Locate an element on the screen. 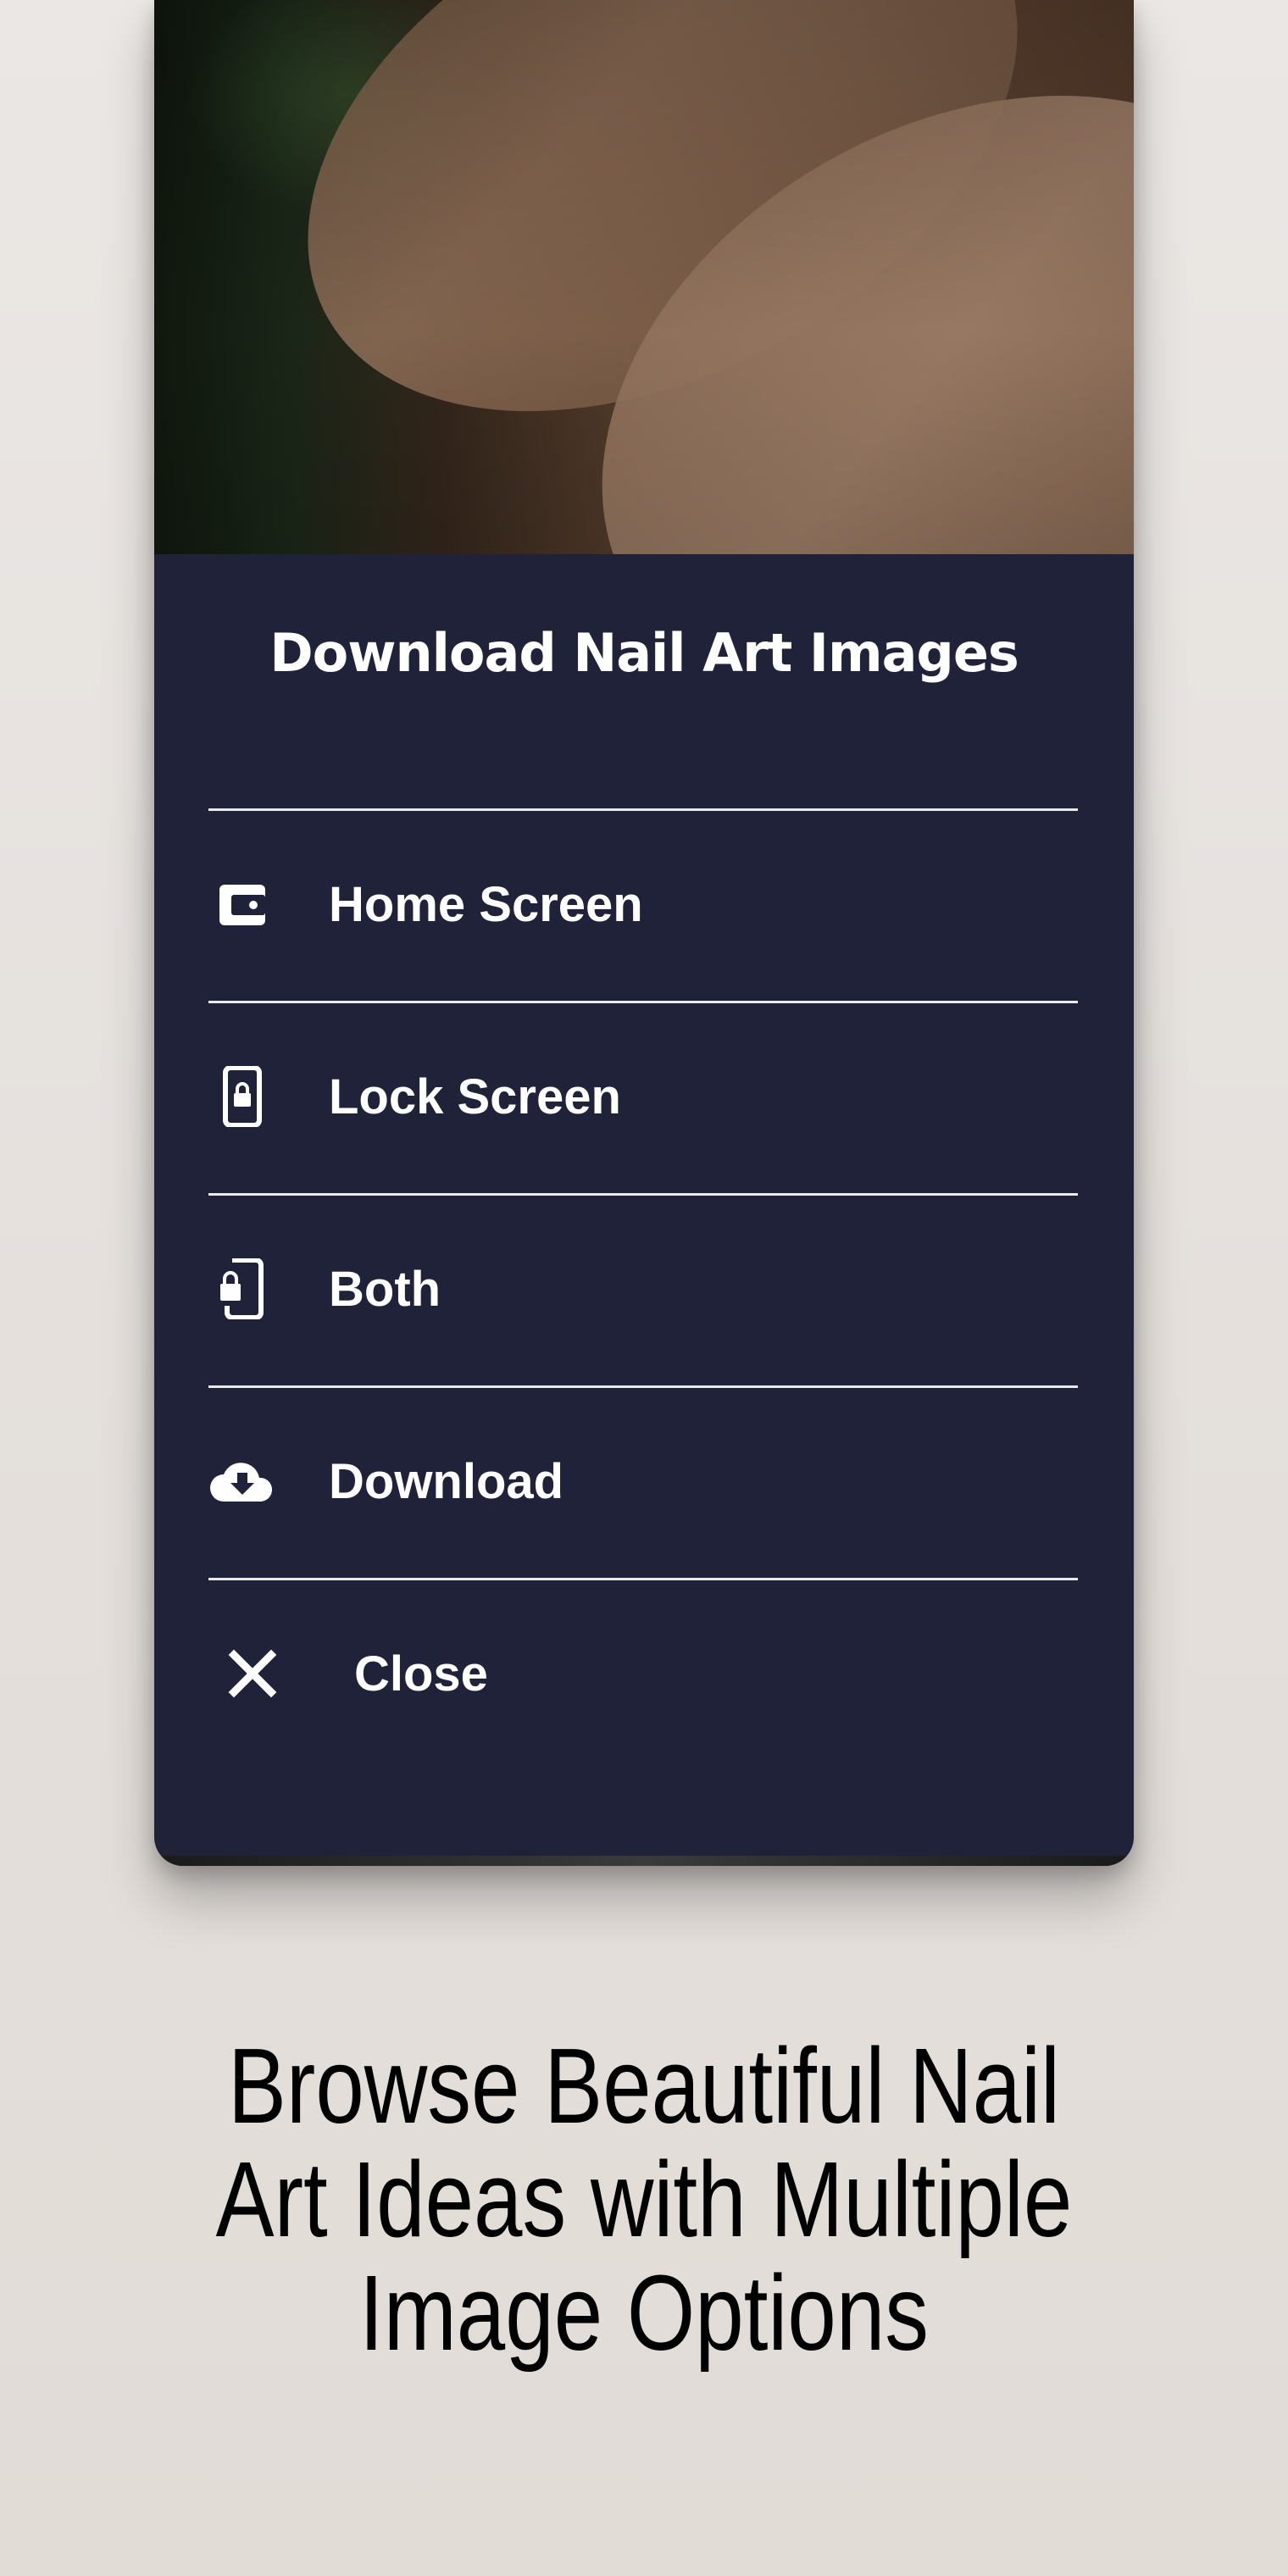 Image resolution: width=1288 pixels, height=2576 pixels. download-label: Download is located at coordinates (446, 1481).